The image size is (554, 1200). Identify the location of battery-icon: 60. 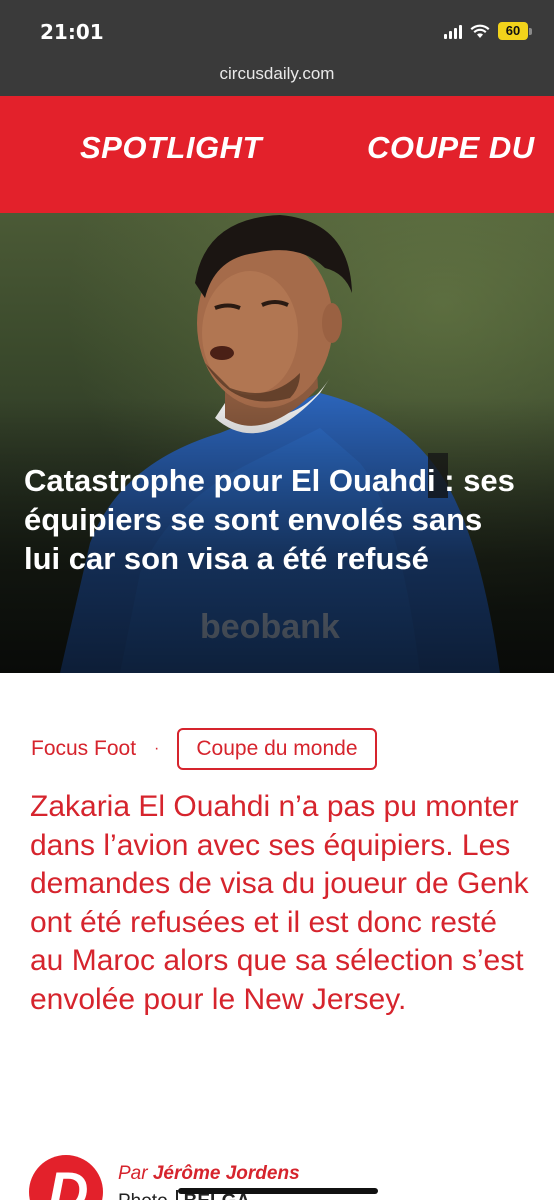
(515, 31).